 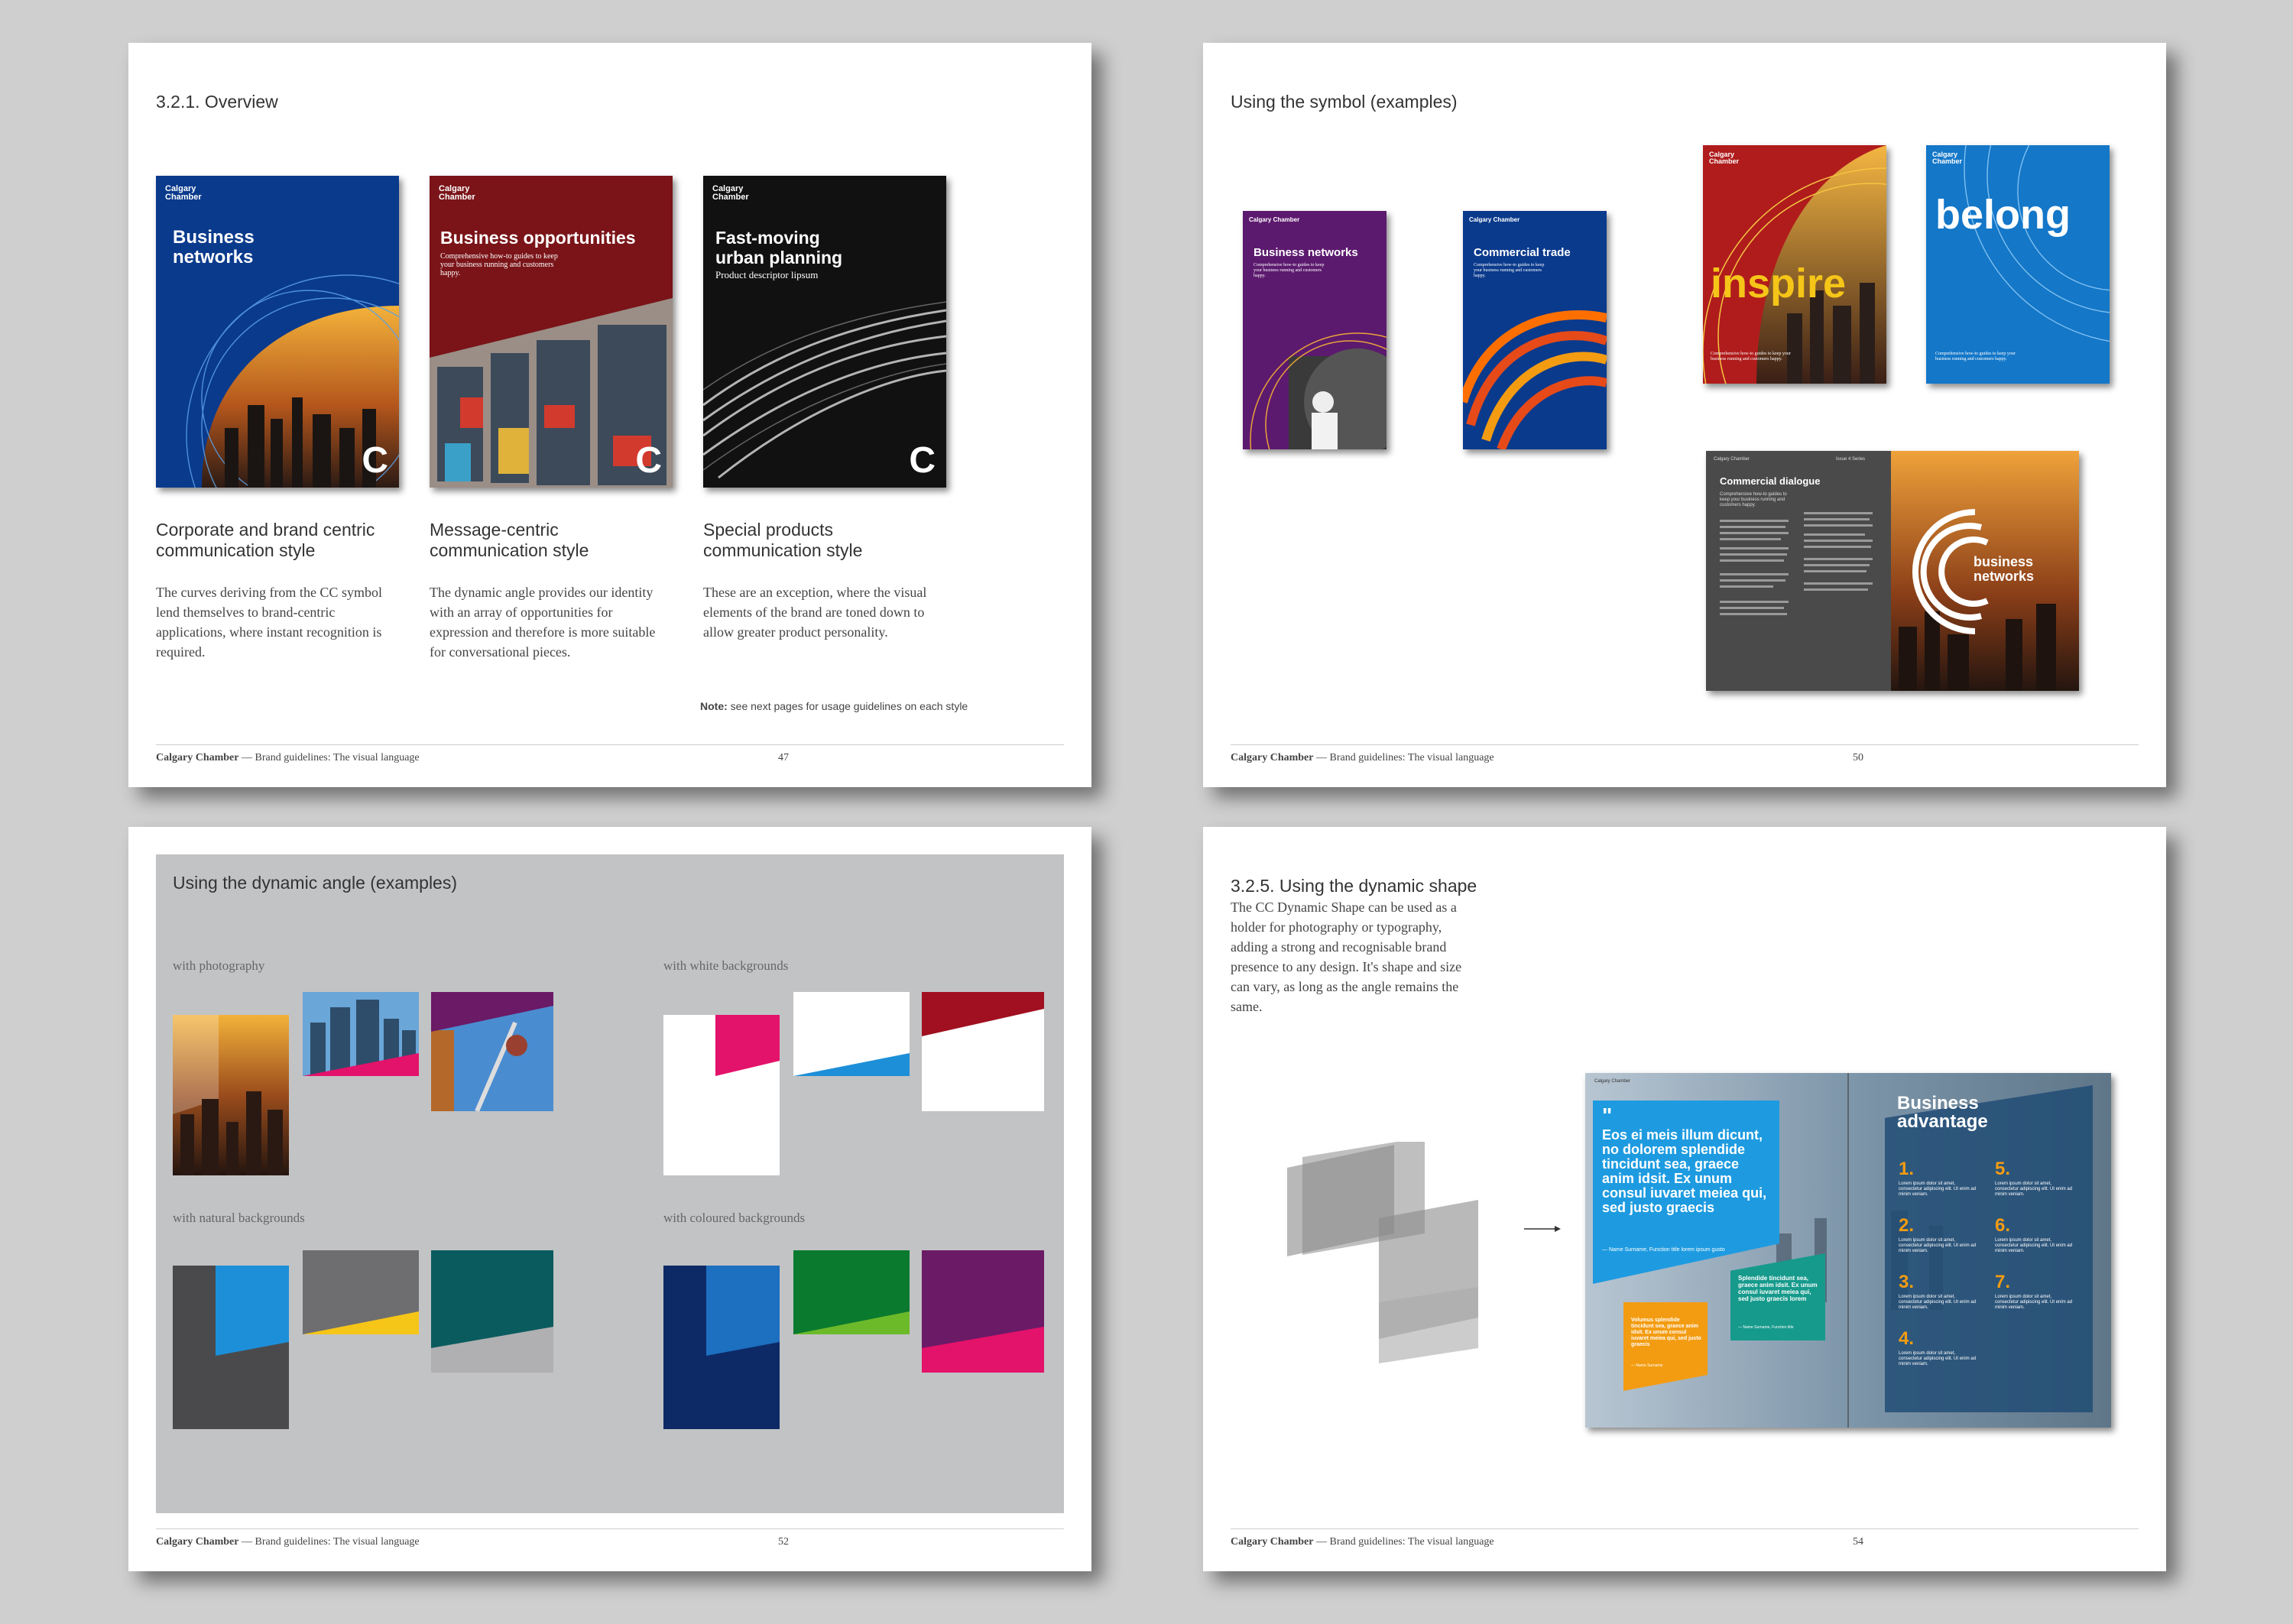 What do you see at coordinates (1607, 1115) in the screenshot?
I see `quote-mark-icon: "` at bounding box center [1607, 1115].